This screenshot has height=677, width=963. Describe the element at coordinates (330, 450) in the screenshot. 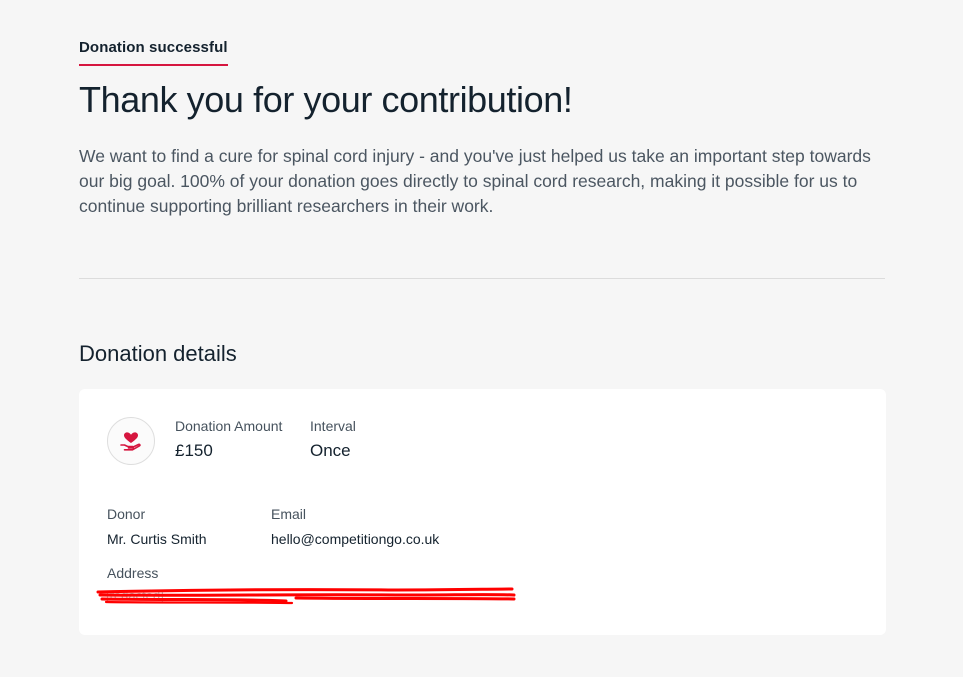

I see `interval-value: Once` at that location.